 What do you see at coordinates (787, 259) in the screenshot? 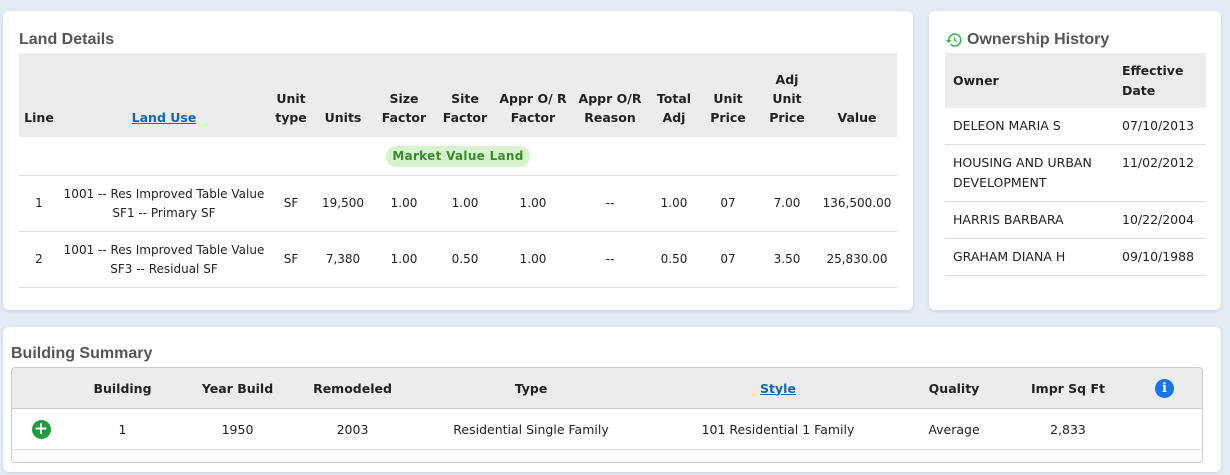
I see `cell-adj-unit-price: 3.50` at bounding box center [787, 259].